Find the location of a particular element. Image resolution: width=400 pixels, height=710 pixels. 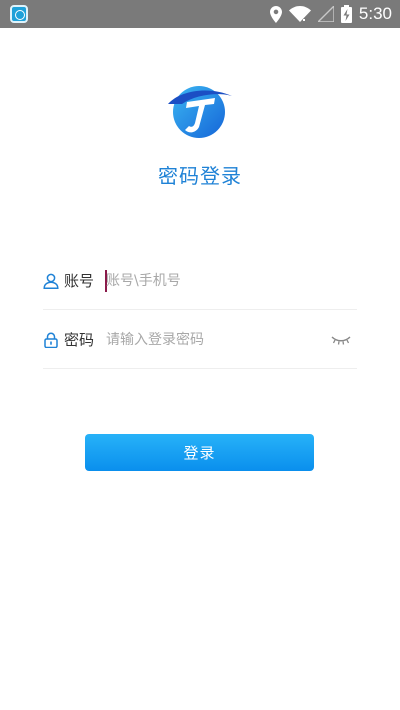

password-row: 密码 is located at coordinates (200, 340).